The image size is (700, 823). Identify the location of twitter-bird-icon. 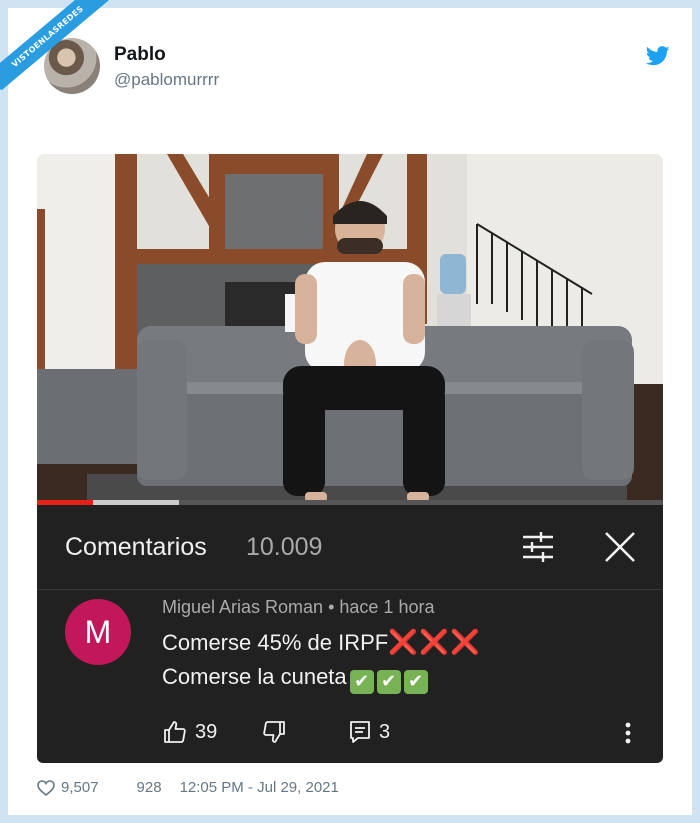
(658, 56).